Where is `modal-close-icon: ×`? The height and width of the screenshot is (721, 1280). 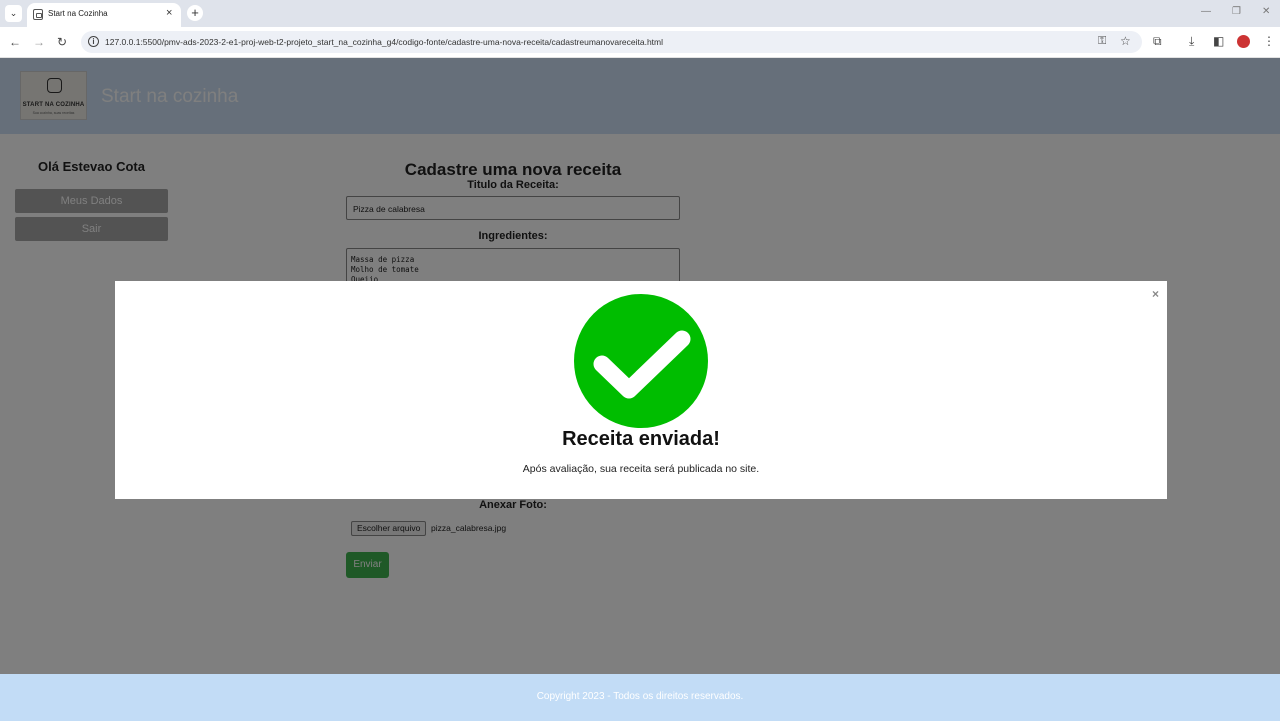
modal-close-icon: × is located at coordinates (1155, 294).